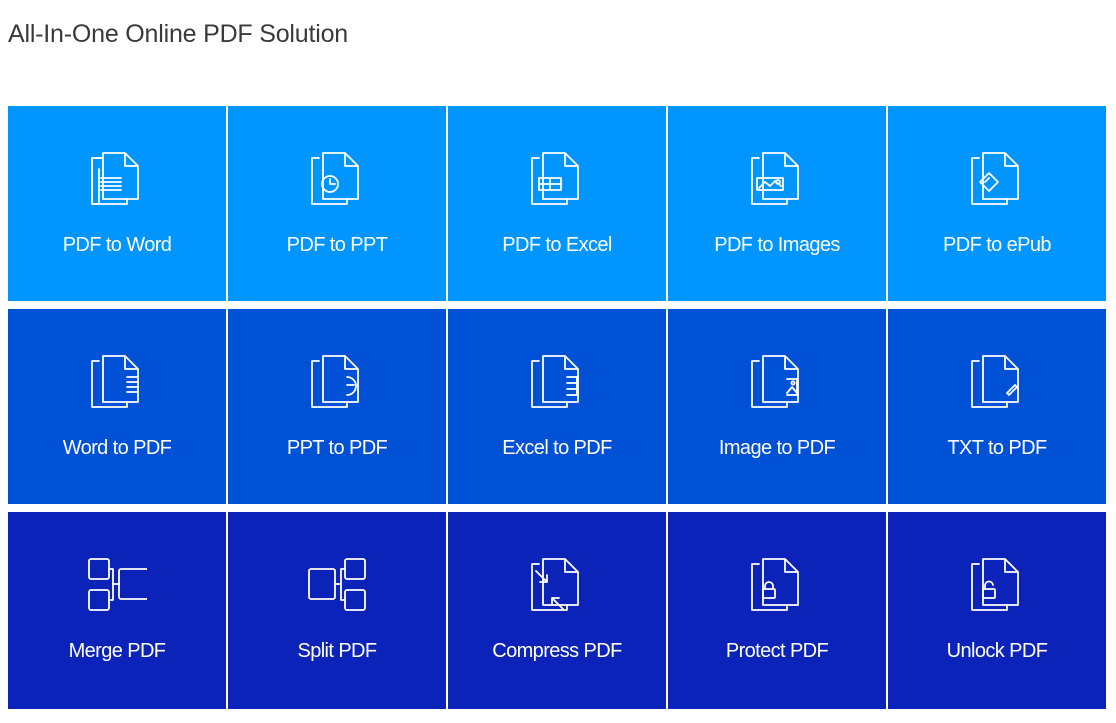 The width and height of the screenshot is (1116, 723). Describe the element at coordinates (997, 245) in the screenshot. I see `tile-label: PDF to ePub` at that location.